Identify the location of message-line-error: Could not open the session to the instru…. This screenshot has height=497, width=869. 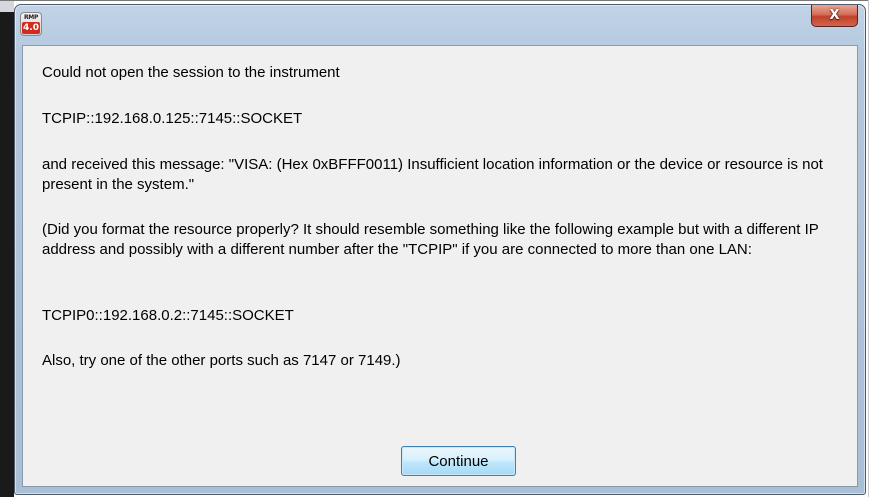
(191, 72).